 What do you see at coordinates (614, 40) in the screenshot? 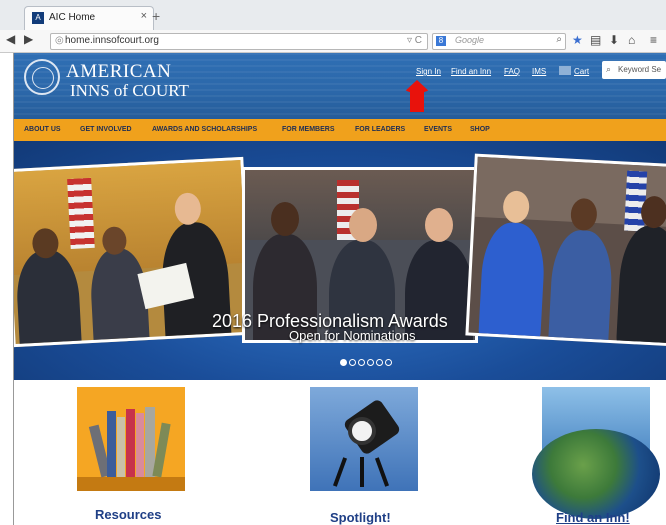
I see `download-icon: ⬇` at bounding box center [614, 40].